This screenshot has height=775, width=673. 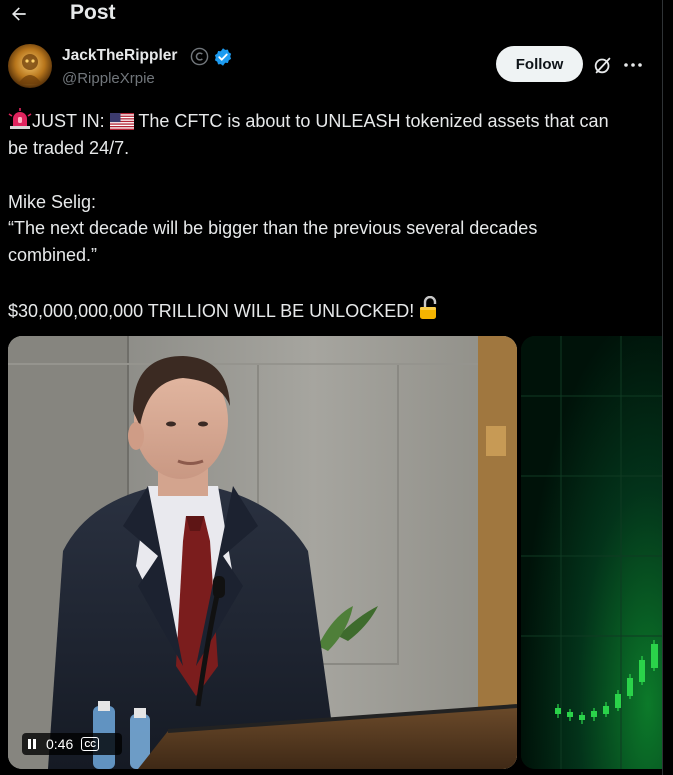 I want to click on grok-icon, so click(x=603, y=65).